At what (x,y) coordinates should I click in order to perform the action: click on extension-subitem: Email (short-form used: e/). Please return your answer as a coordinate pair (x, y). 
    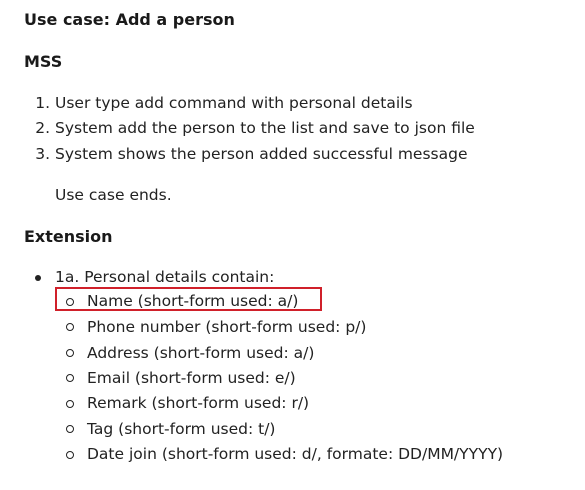
    Looking at the image, I should click on (191, 378).